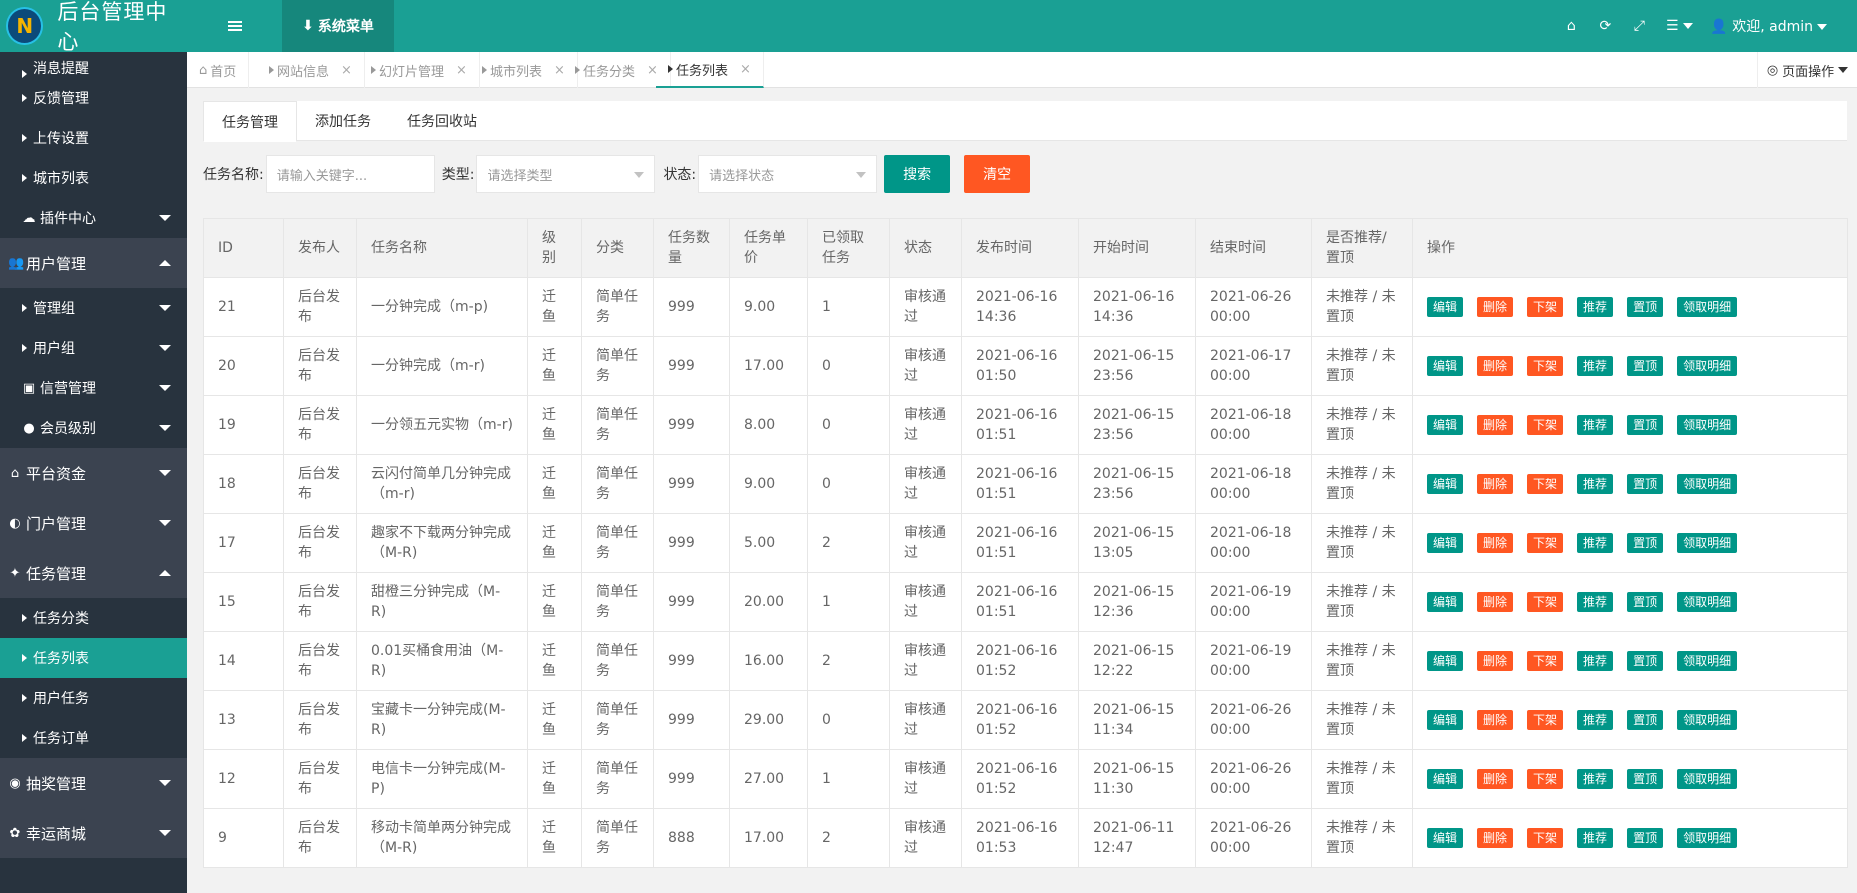 The width and height of the screenshot is (1857, 893). I want to click on sidebar-item: ▣ 信营管理, so click(93, 388).